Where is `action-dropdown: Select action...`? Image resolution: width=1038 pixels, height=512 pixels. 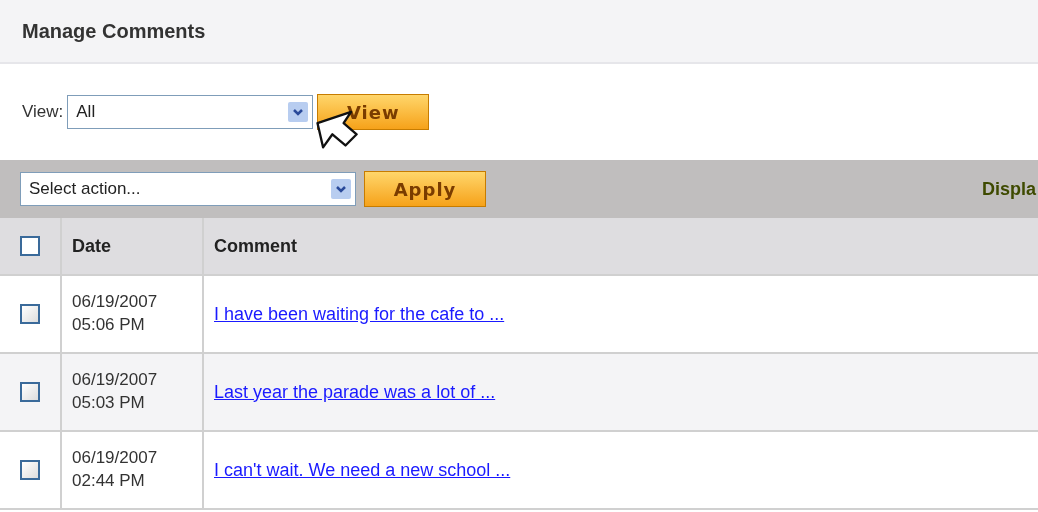 action-dropdown: Select action... is located at coordinates (188, 189).